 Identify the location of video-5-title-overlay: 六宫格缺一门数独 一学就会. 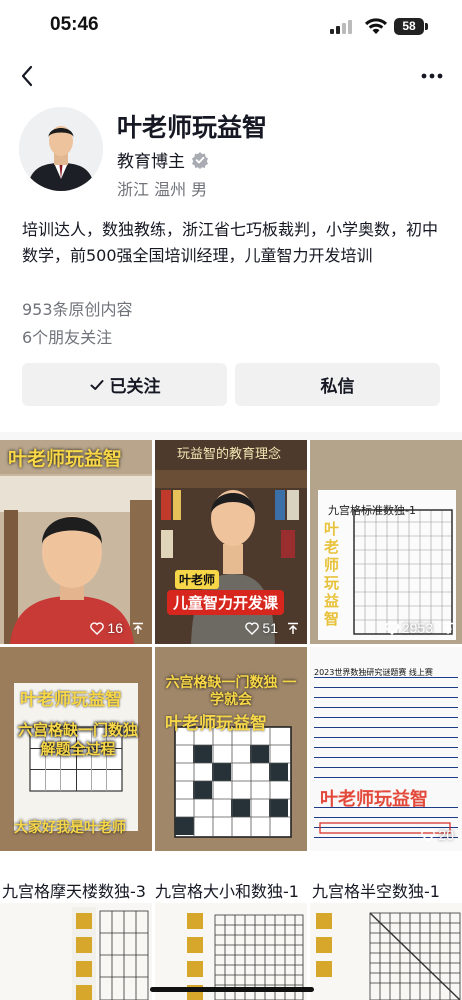
(231, 691).